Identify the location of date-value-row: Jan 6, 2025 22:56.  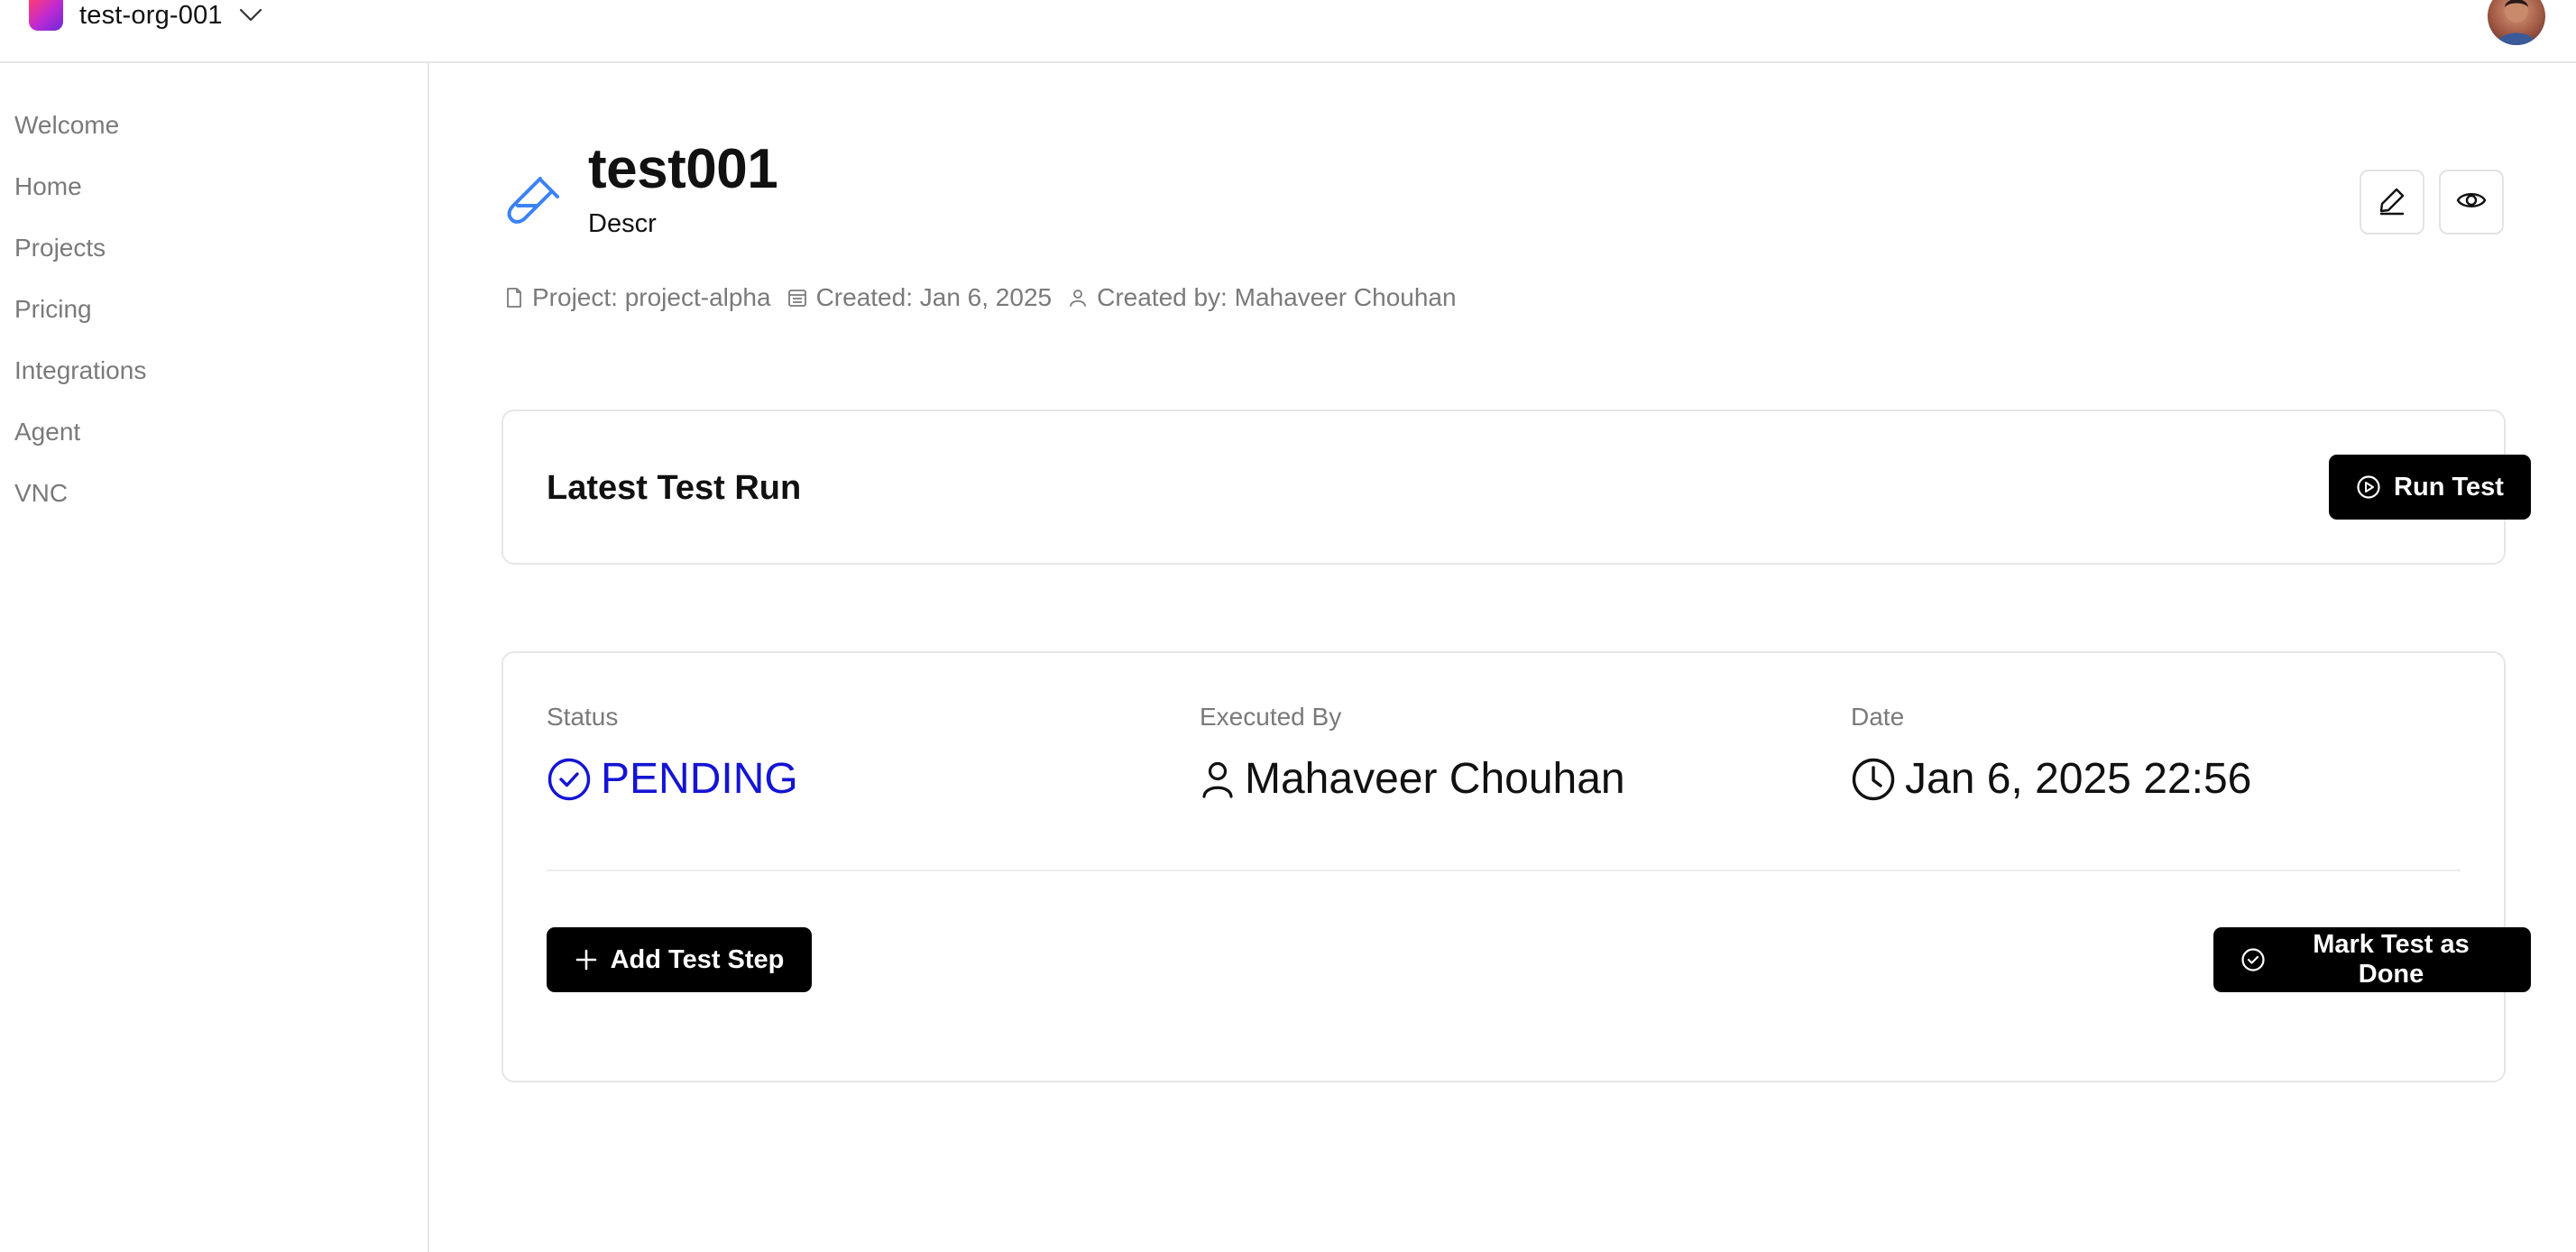
(2051, 779).